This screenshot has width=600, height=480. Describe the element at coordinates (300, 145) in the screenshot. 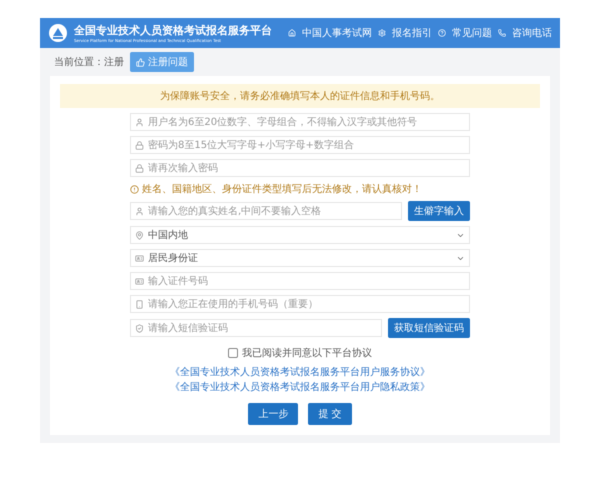

I see `input-field: 密码为8至15位大写字母+小写字母+数字组合` at that location.